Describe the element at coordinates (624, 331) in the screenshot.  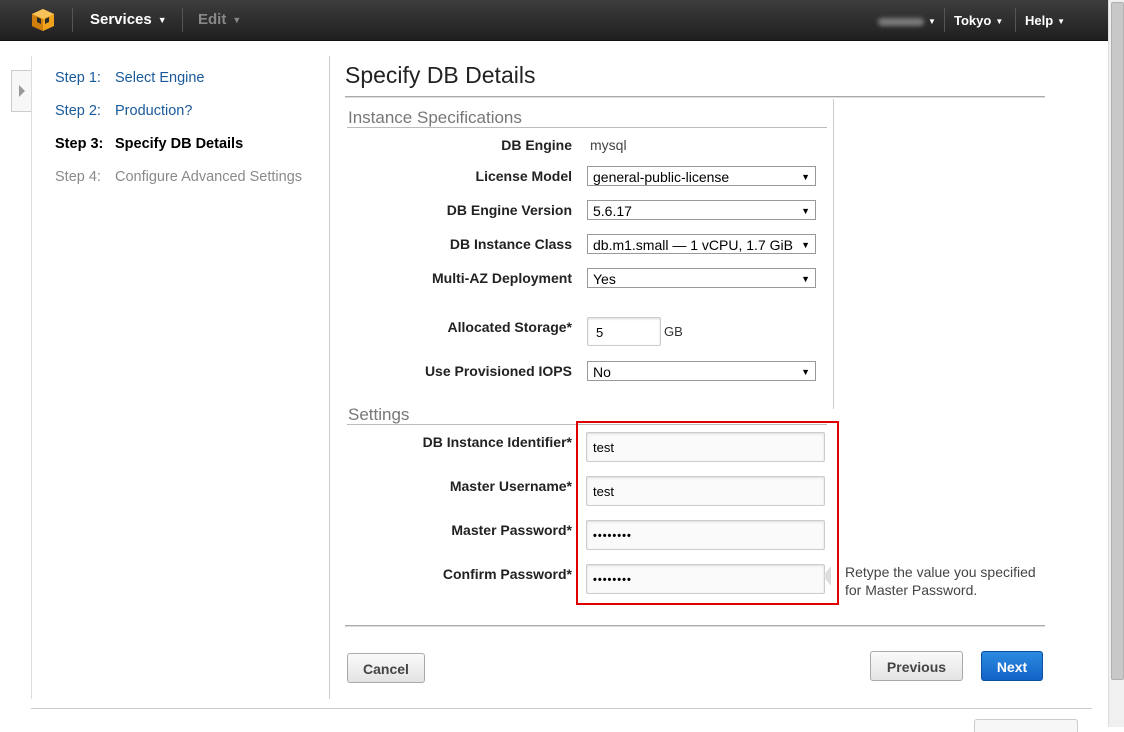
I see `allocated-storage-input: 5` at that location.